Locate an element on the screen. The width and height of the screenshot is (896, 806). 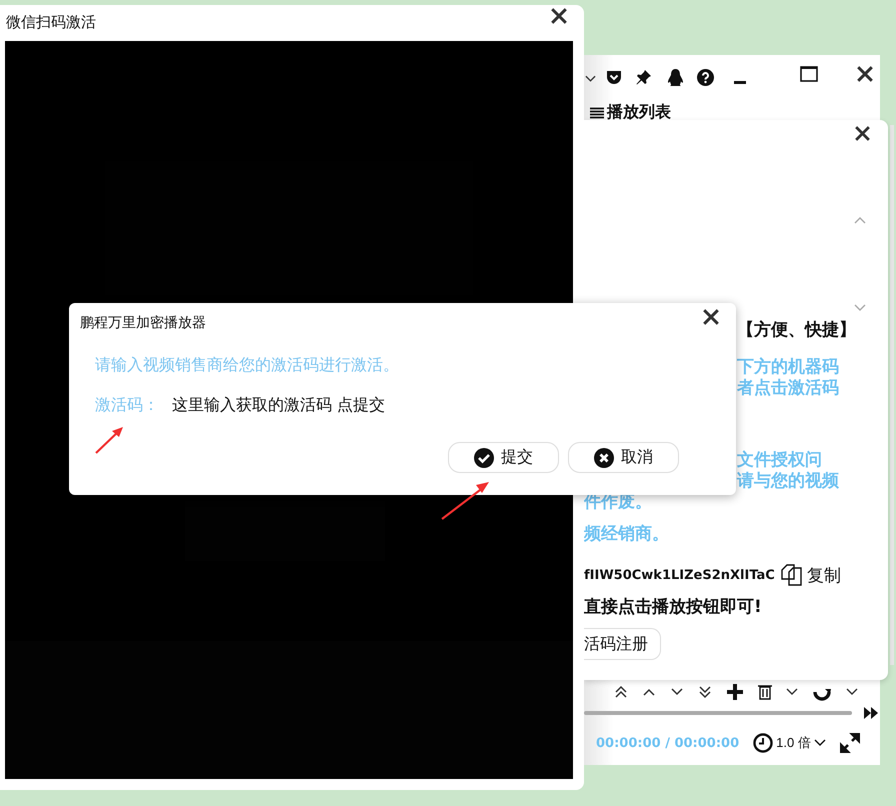
instruction-text: 者点击激活码 is located at coordinates (788, 388).